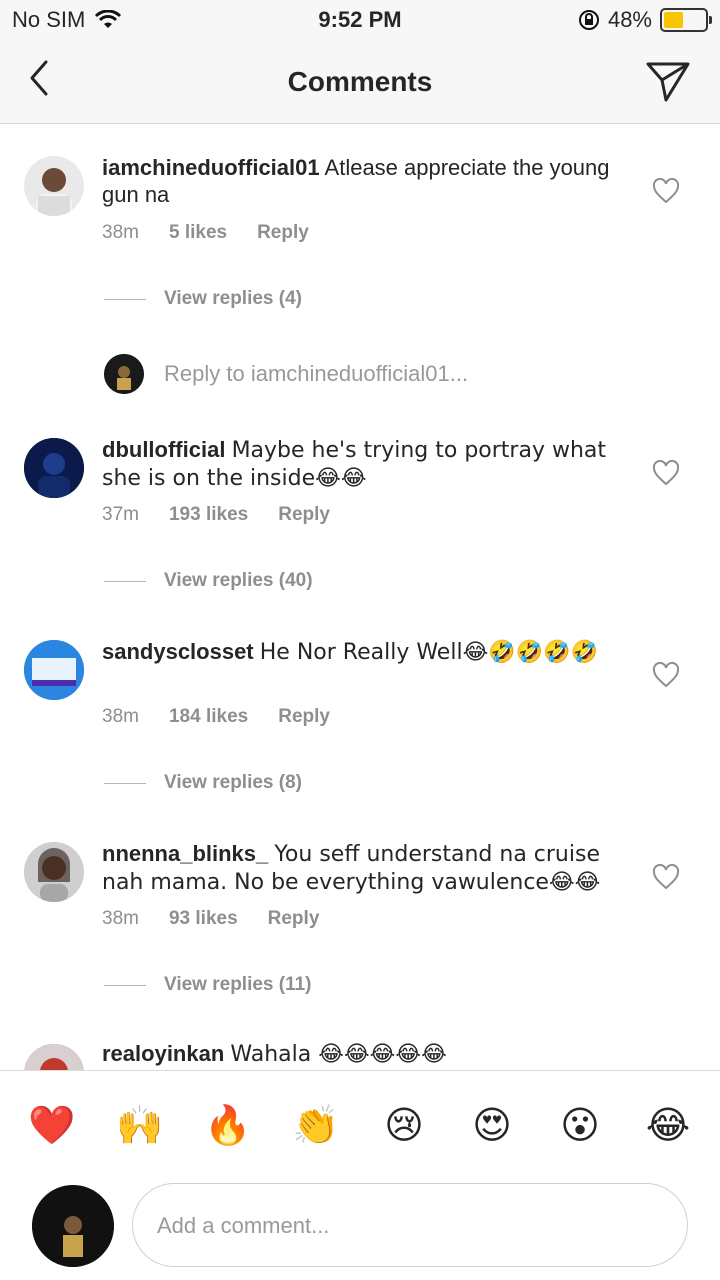  What do you see at coordinates (238, 984) in the screenshot?
I see `view-replies-label: View replies (11)` at bounding box center [238, 984].